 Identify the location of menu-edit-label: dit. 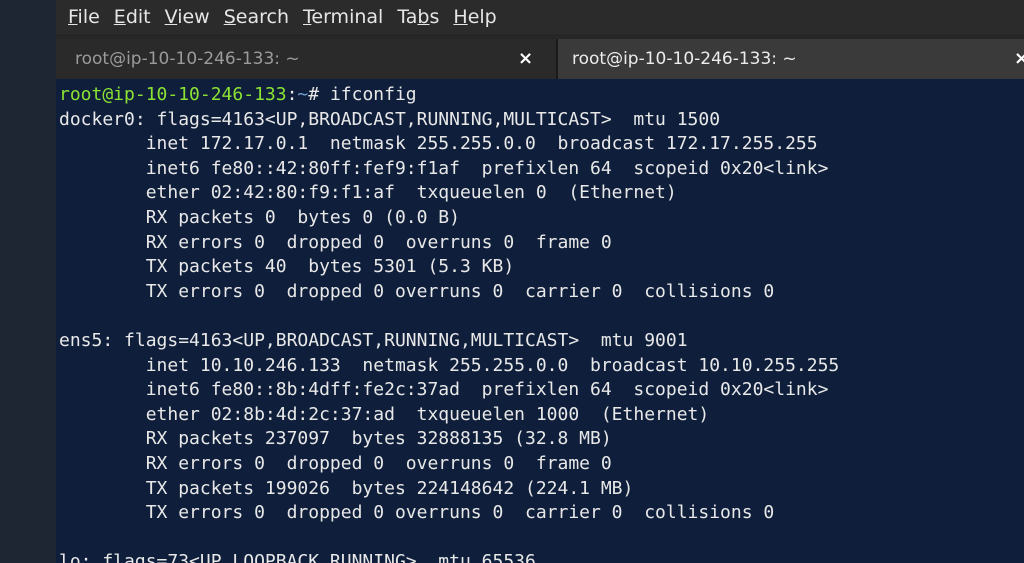
(138, 17).